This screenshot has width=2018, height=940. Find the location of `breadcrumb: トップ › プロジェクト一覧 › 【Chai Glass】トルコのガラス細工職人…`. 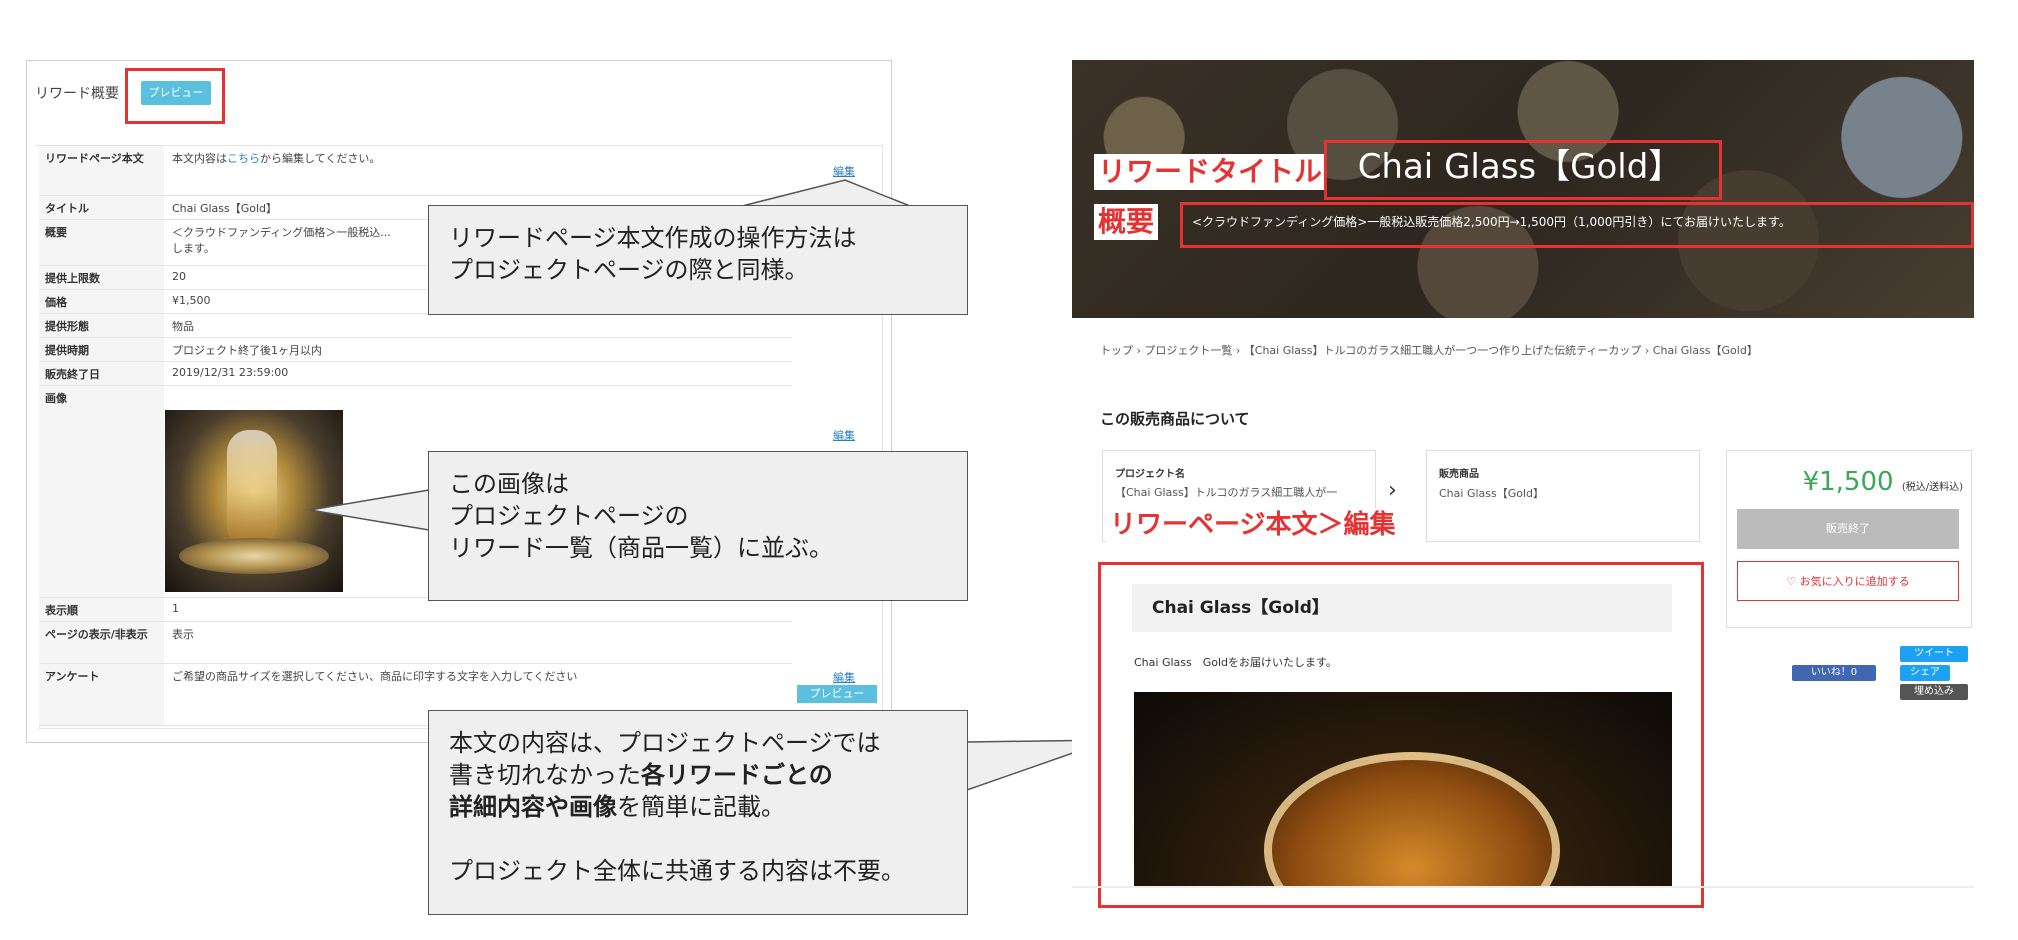

breadcrumb: トップ › プロジェクト一覧 › 【Chai Glass】トルコのガラス細工職人… is located at coordinates (1429, 350).